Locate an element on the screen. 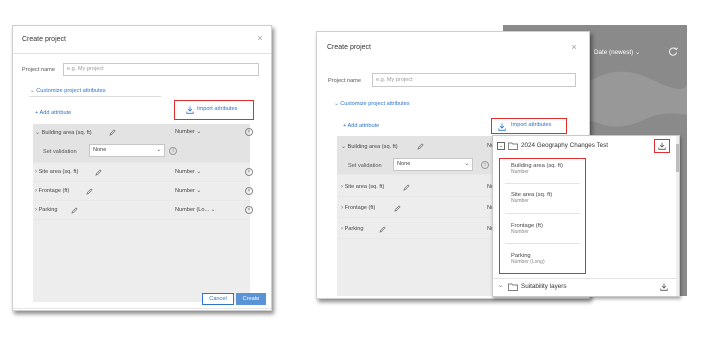  layer-group-title: 2024 Geography Changes Test is located at coordinates (564, 145).